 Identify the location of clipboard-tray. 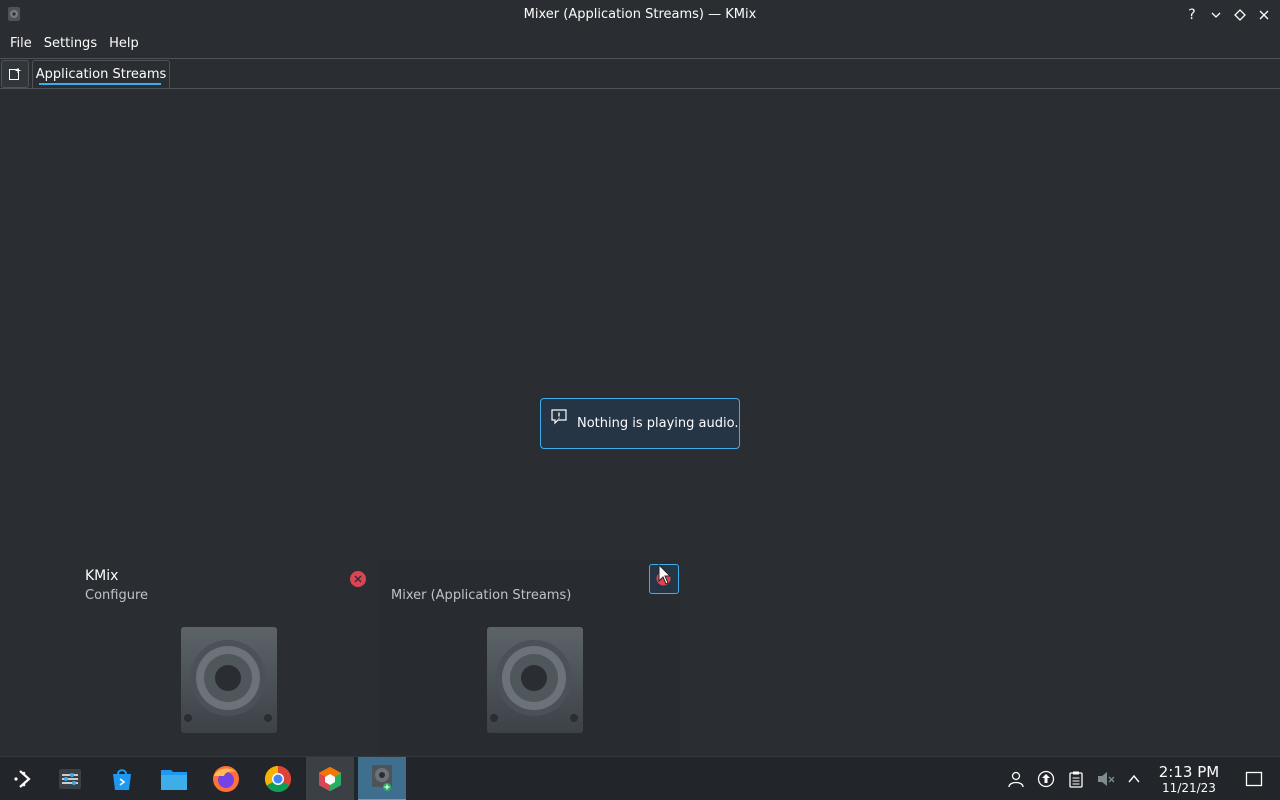
(1076, 779).